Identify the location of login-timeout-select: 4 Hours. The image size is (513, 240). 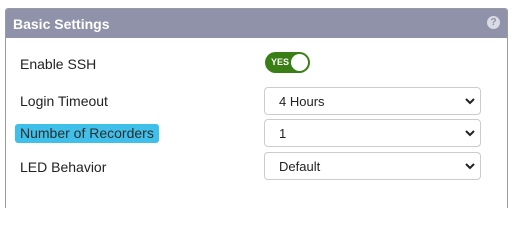
(372, 101).